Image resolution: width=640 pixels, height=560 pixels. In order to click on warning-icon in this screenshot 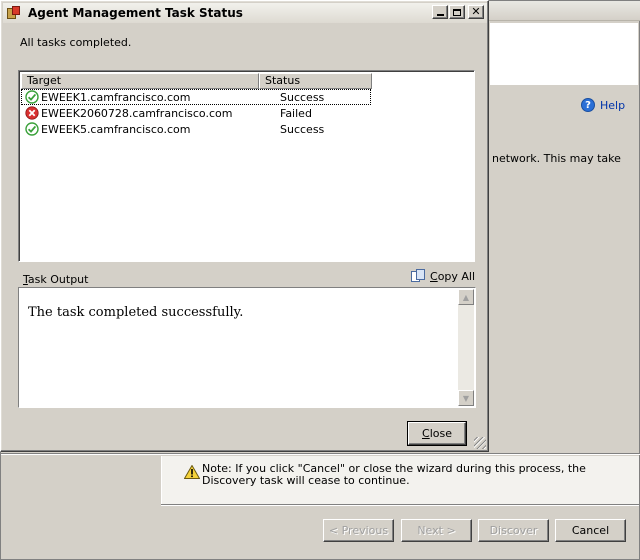, I will do `click(192, 472)`.